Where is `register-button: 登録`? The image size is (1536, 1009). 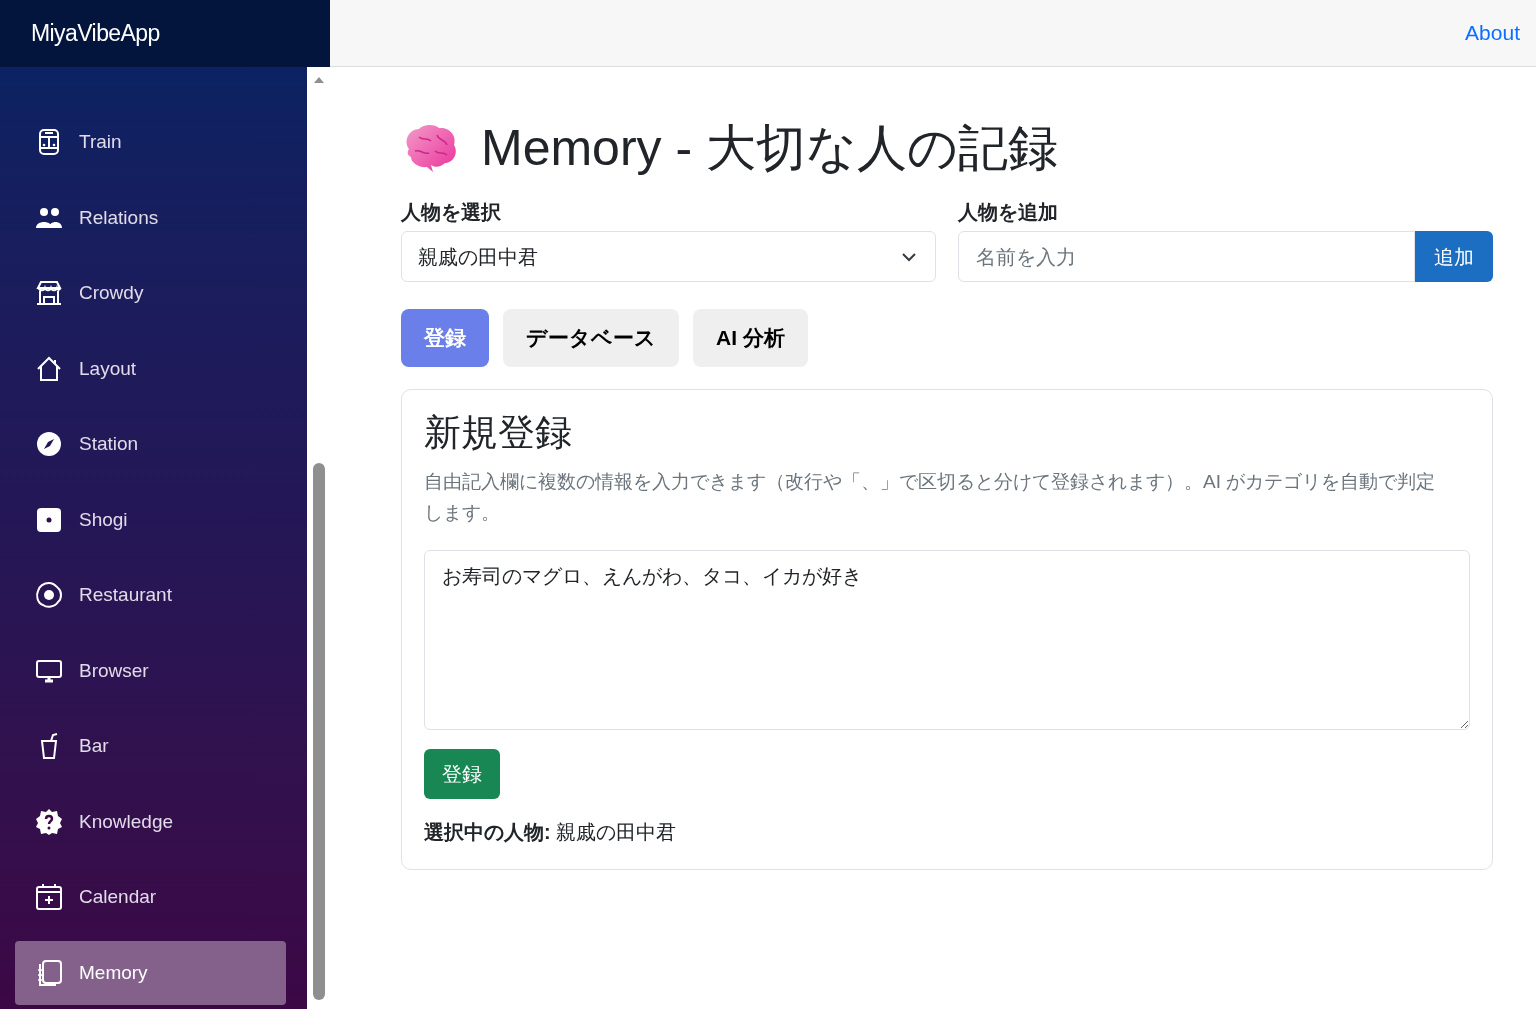 register-button: 登録 is located at coordinates (462, 774).